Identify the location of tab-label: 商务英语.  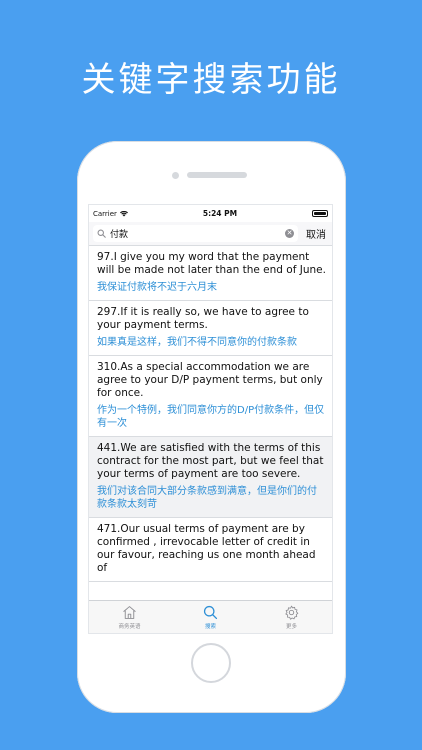
(129, 627).